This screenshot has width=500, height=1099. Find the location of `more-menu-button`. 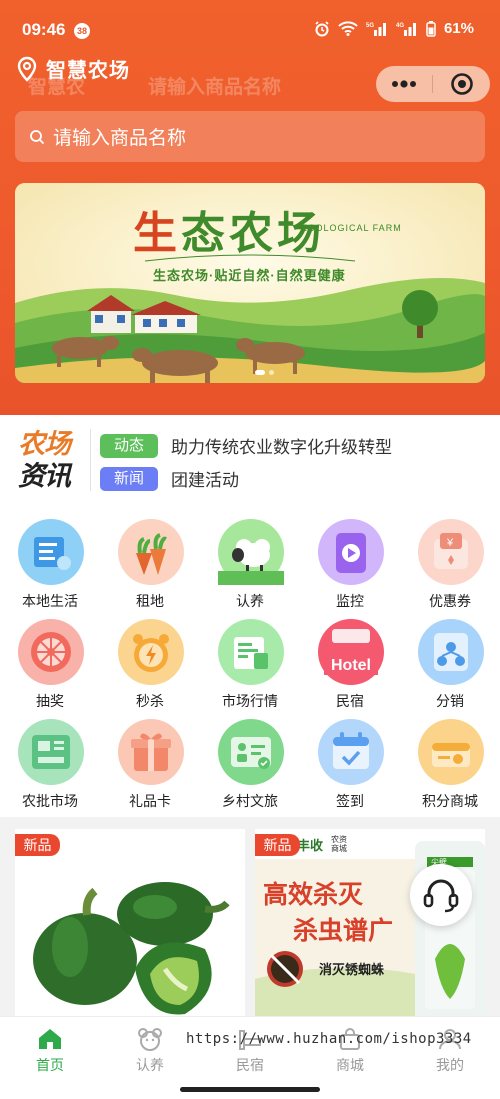

more-menu-button is located at coordinates (404, 84).